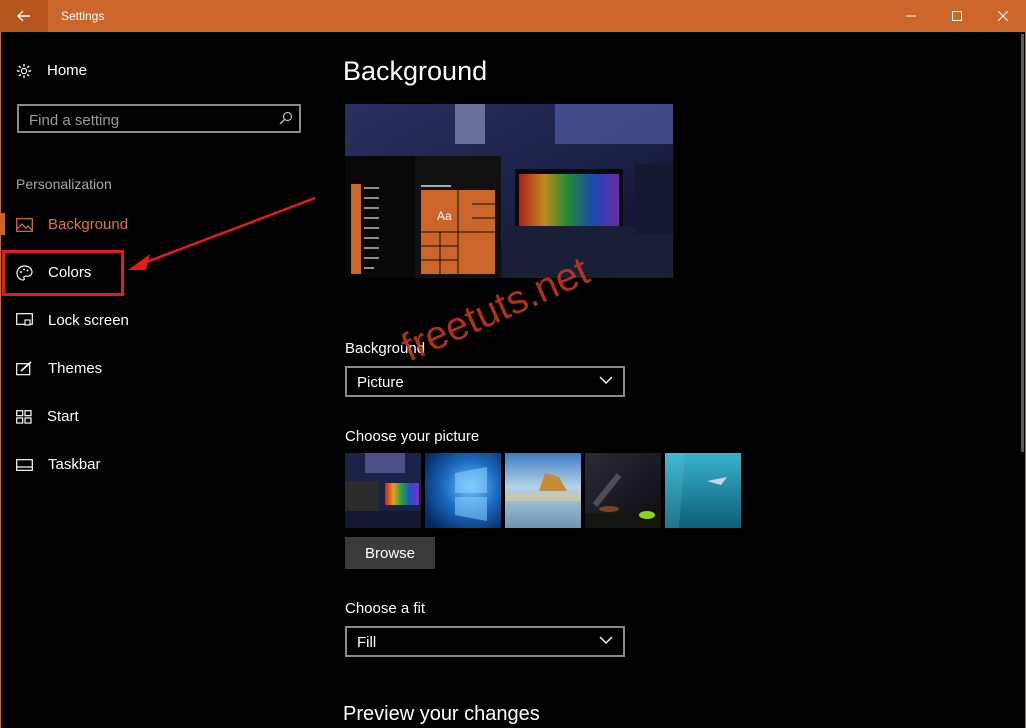 The width and height of the screenshot is (1026, 728). What do you see at coordinates (380, 382) in the screenshot?
I see `background-dropdown-value: Picture` at bounding box center [380, 382].